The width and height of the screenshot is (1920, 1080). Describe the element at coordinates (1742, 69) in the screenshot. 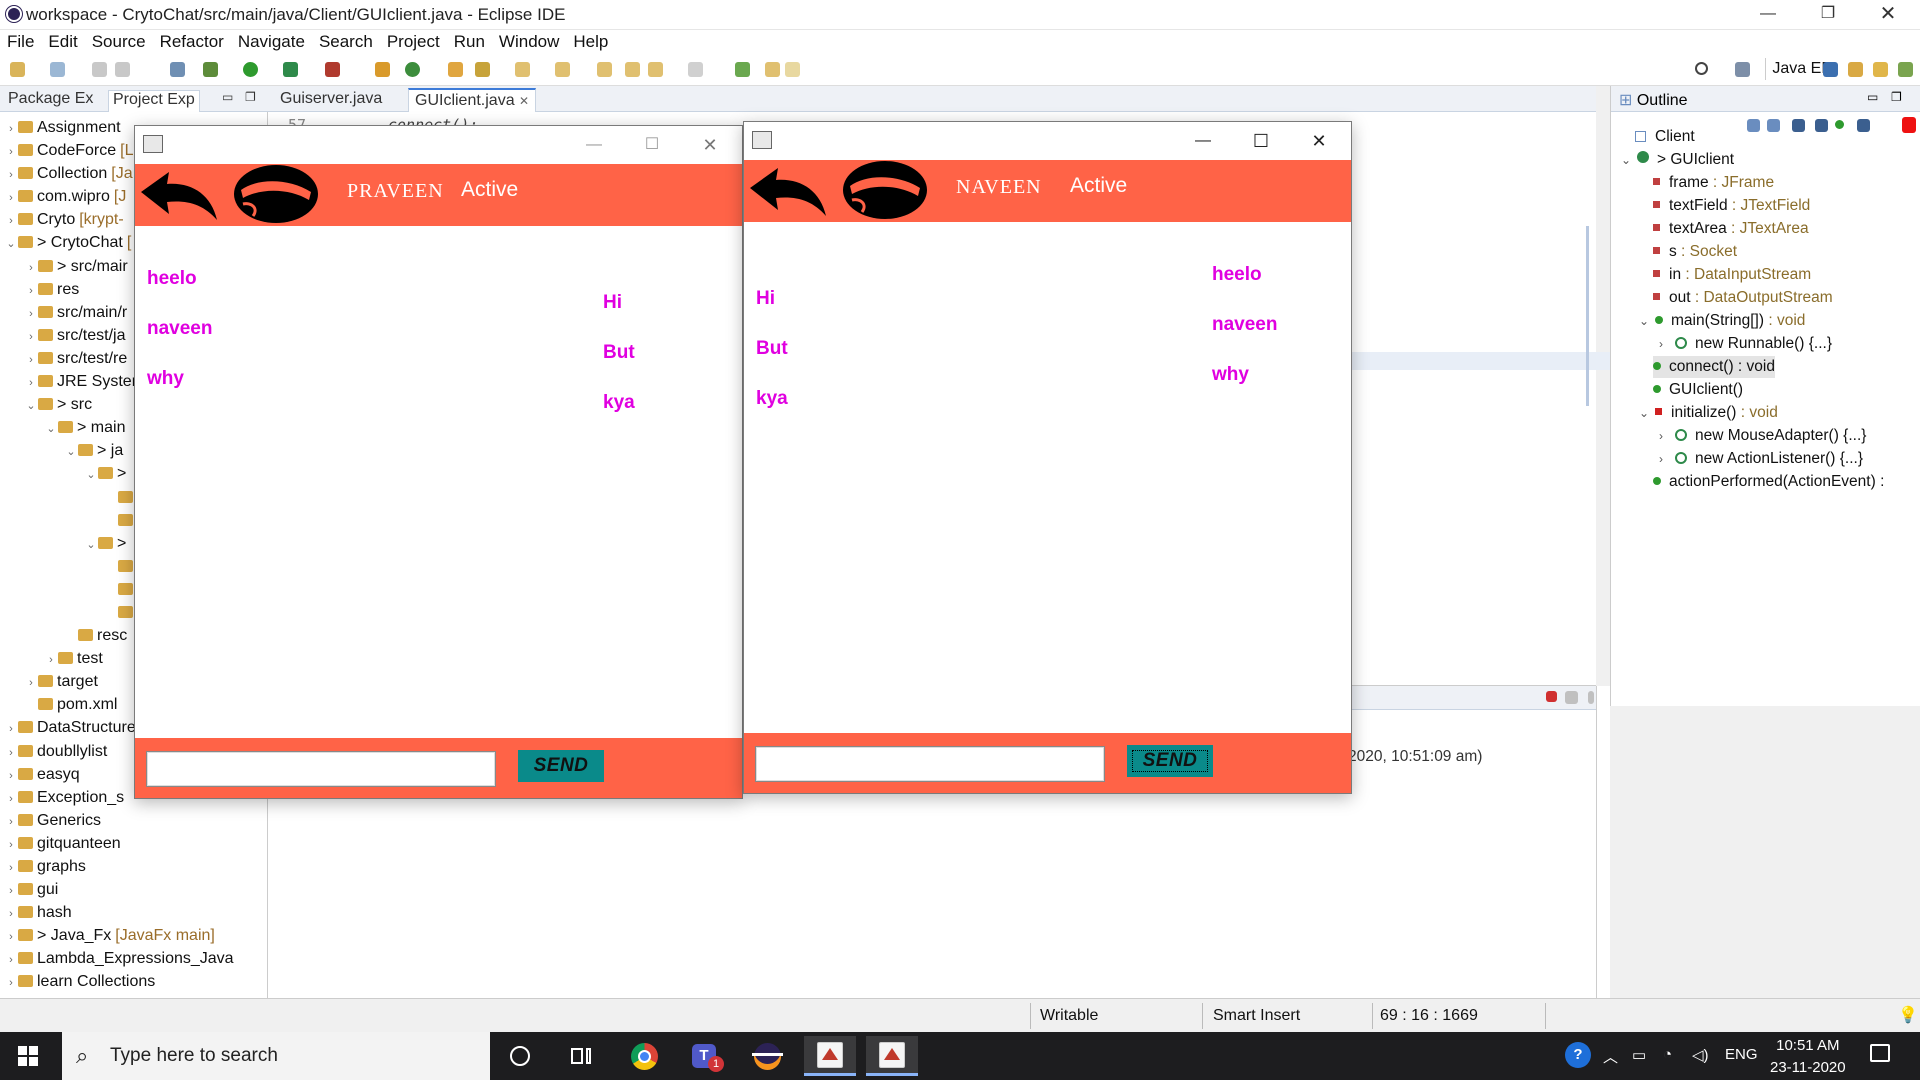

I see `open-perspective-icon` at that location.